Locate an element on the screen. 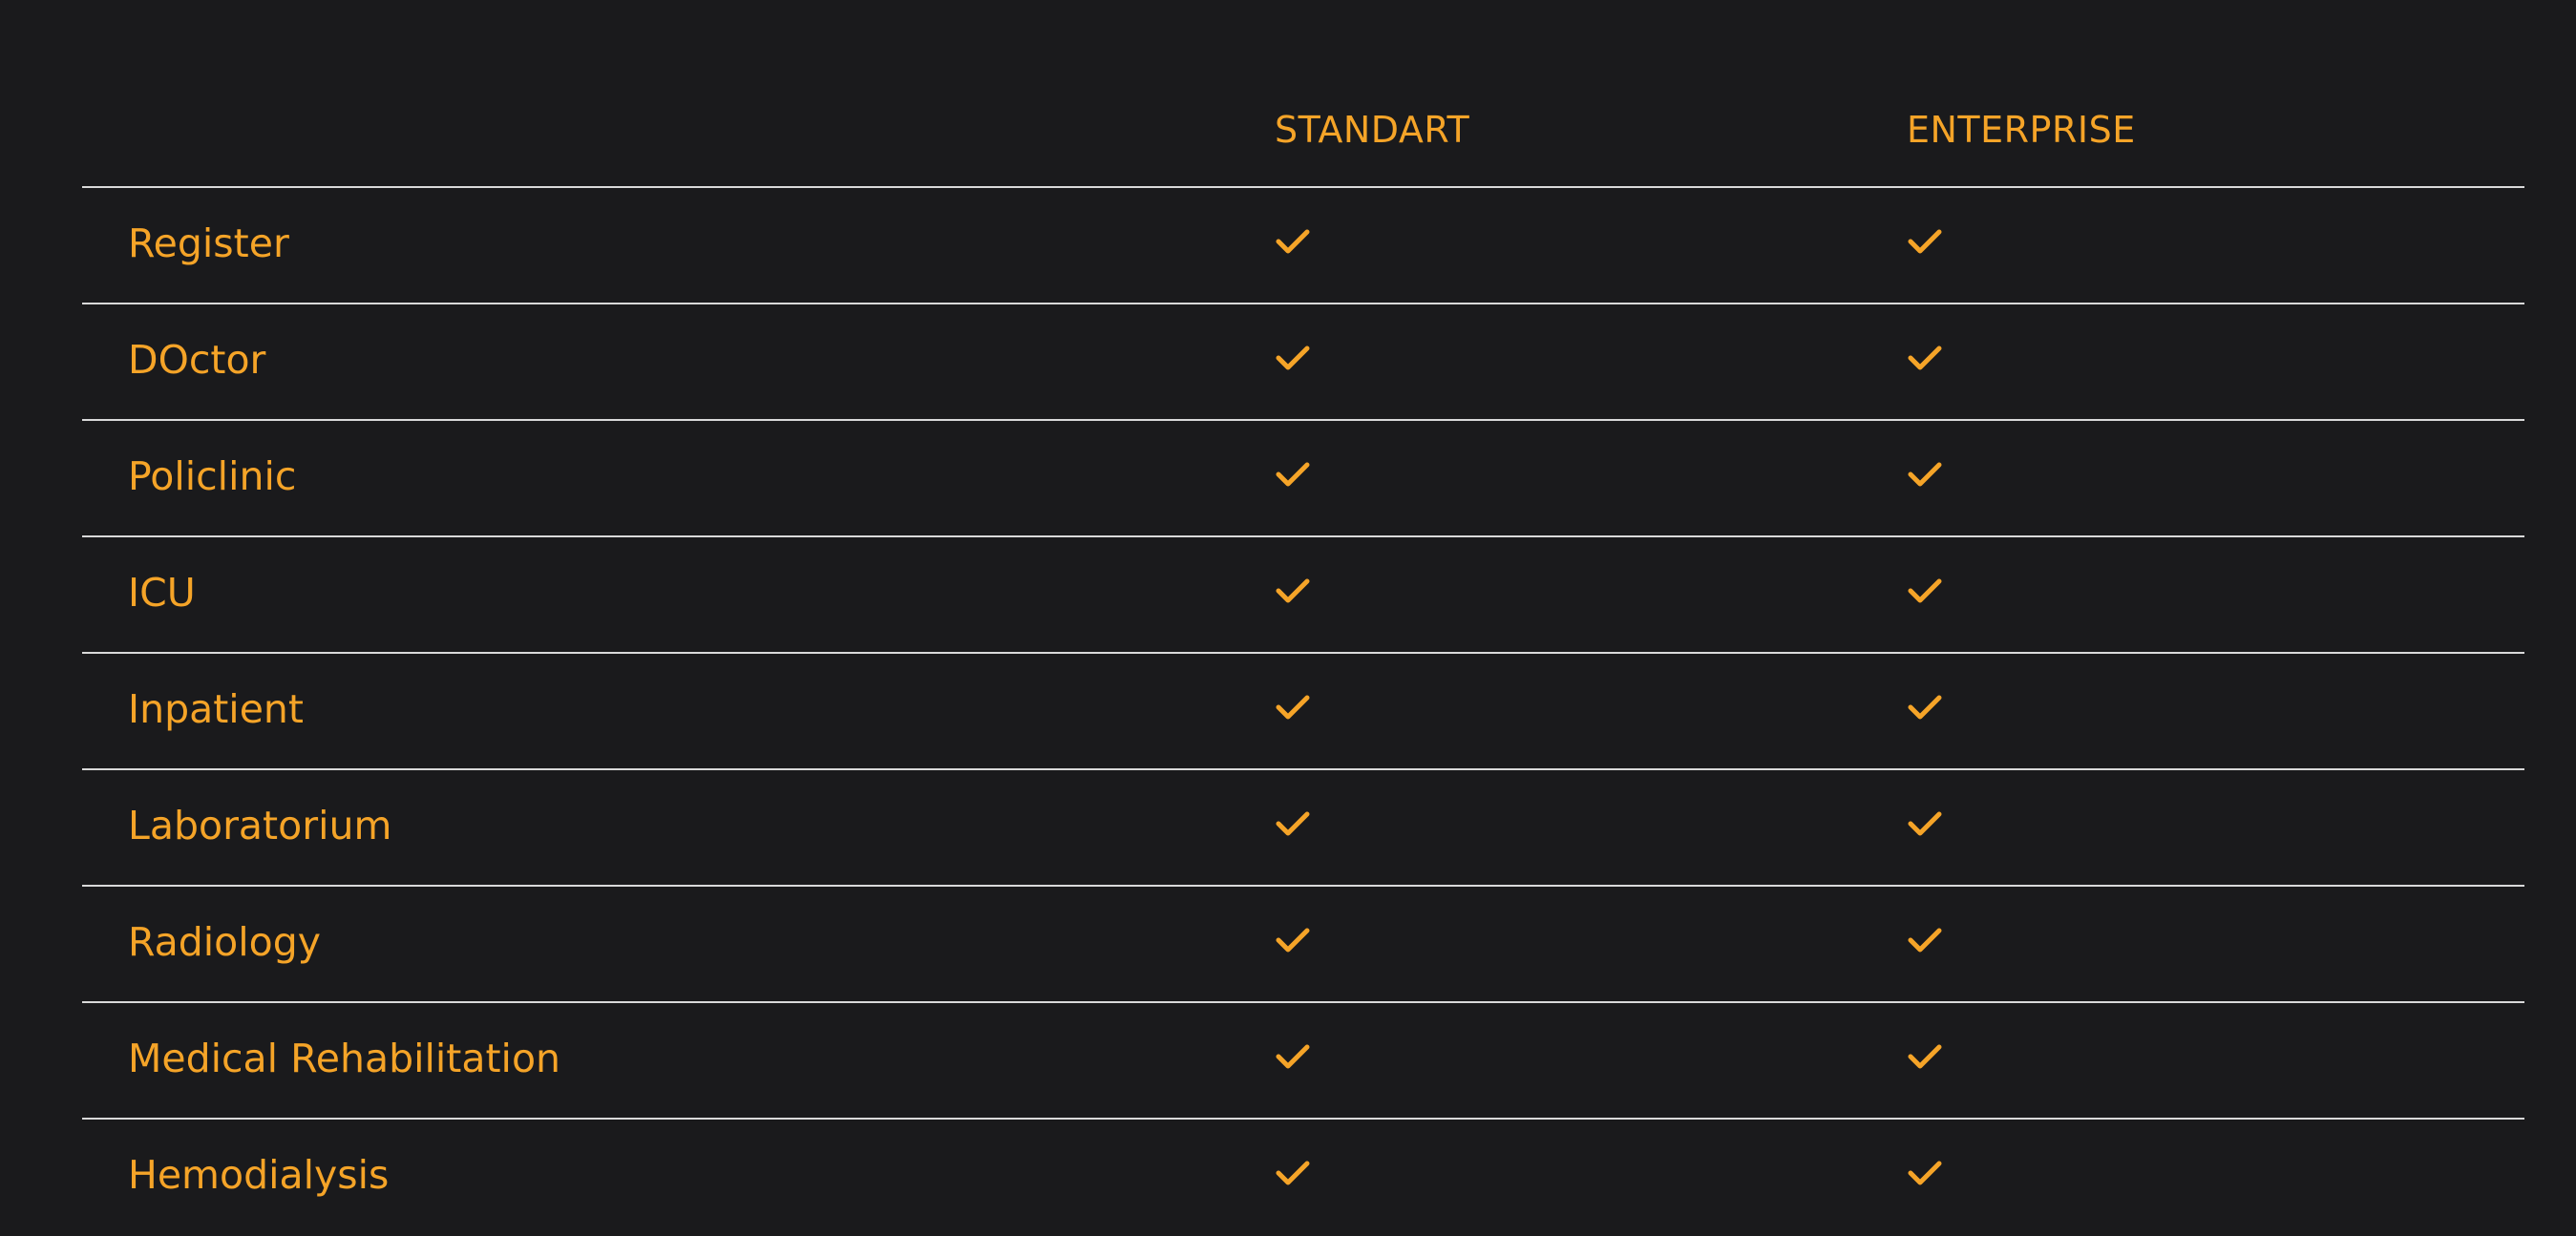 The height and width of the screenshot is (1236, 2576). table-row: Hemodialysis is located at coordinates (1303, 1178).